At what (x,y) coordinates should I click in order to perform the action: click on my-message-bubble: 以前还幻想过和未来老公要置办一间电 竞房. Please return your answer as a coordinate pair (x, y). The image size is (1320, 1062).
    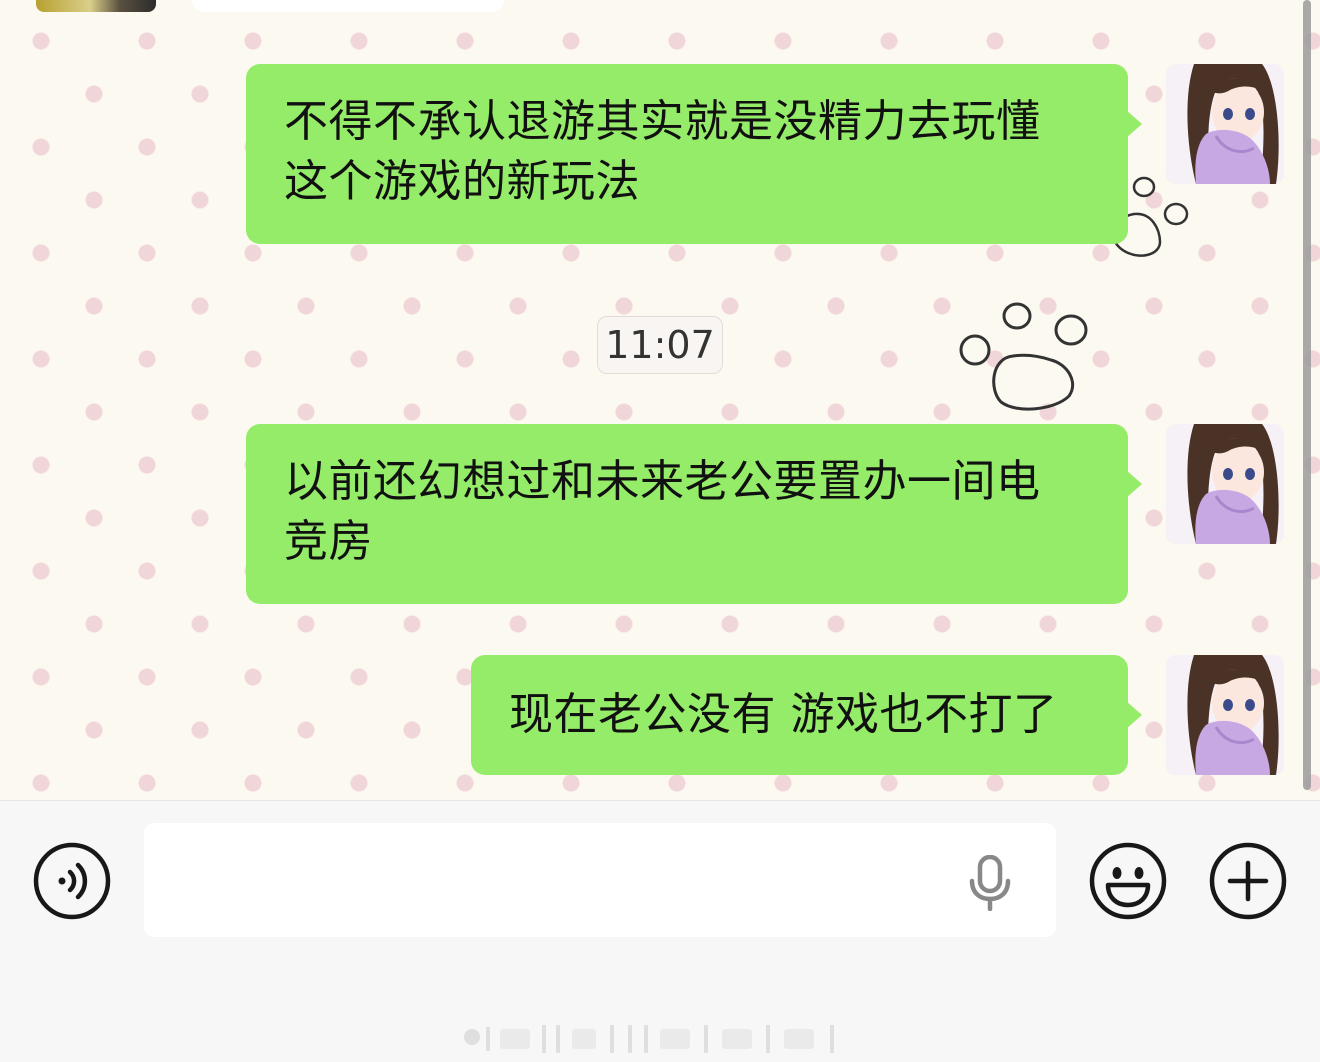
    Looking at the image, I should click on (694, 514).